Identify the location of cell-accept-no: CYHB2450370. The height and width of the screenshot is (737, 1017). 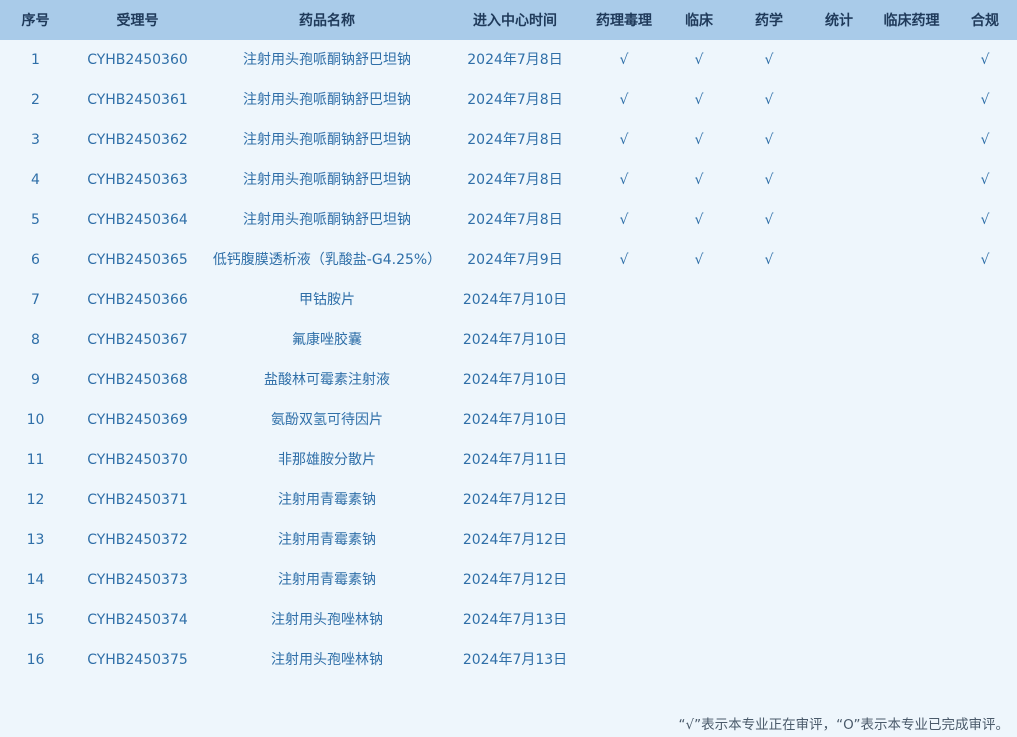
(137, 460).